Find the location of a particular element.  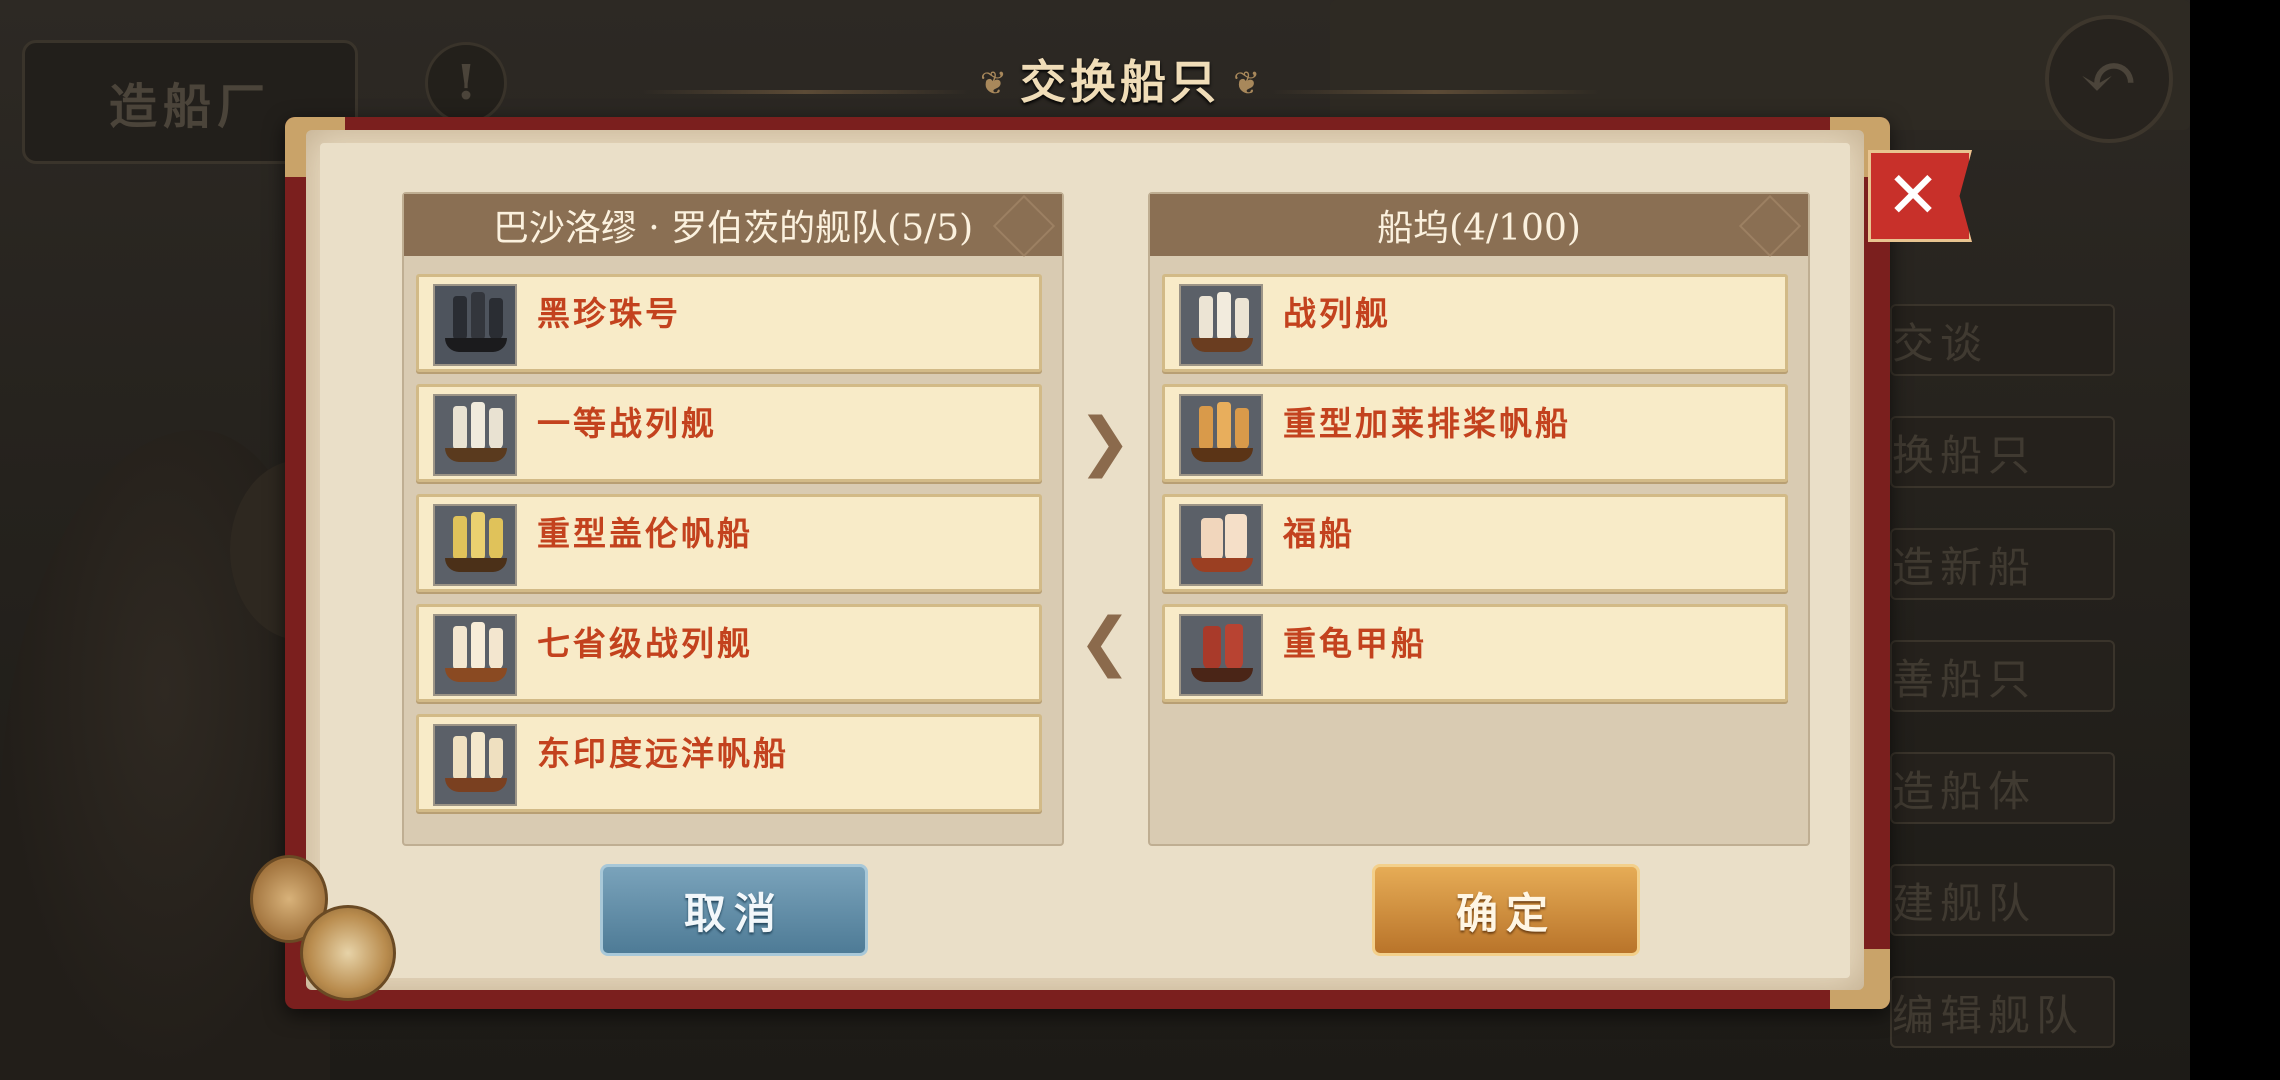

ship-name: 一等战列舰 is located at coordinates (627, 423).